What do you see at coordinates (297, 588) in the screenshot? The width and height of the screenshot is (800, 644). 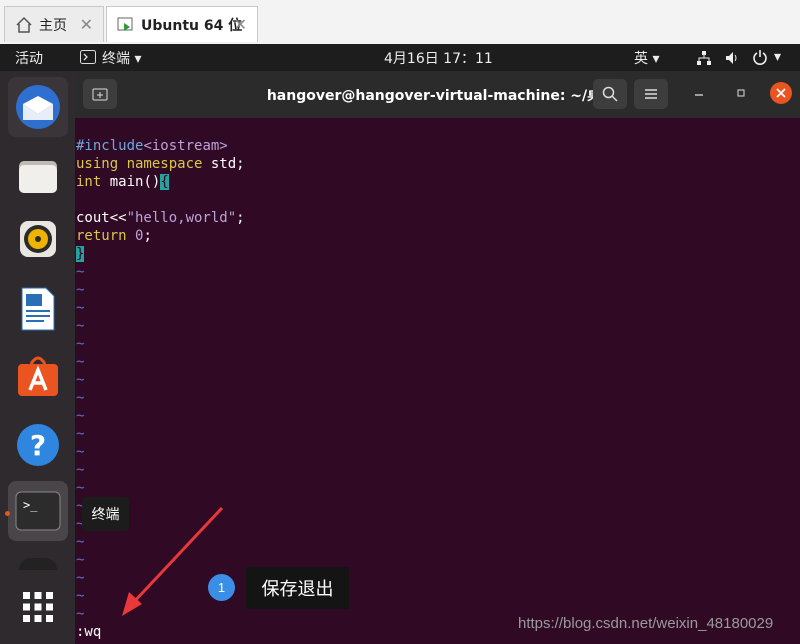 I see `annotation-label: 保存退出` at bounding box center [297, 588].